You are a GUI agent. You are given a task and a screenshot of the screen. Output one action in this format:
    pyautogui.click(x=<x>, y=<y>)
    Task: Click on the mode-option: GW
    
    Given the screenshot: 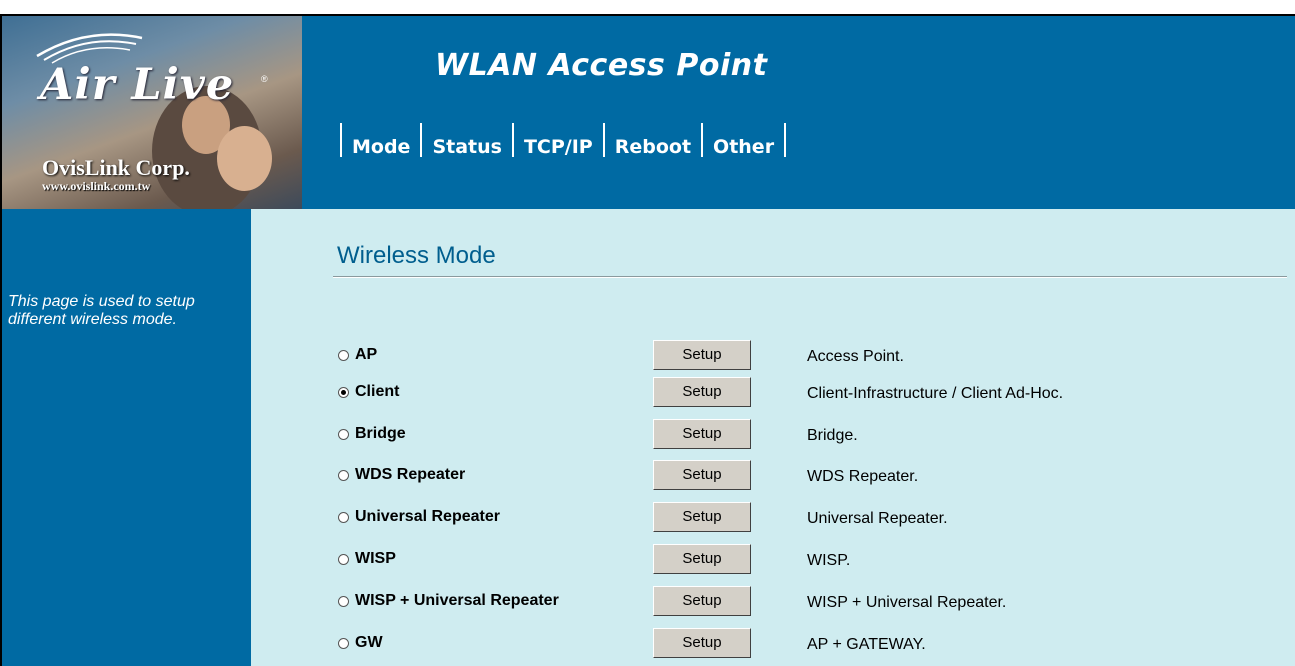 What is the action you would take?
    pyautogui.click(x=360, y=643)
    